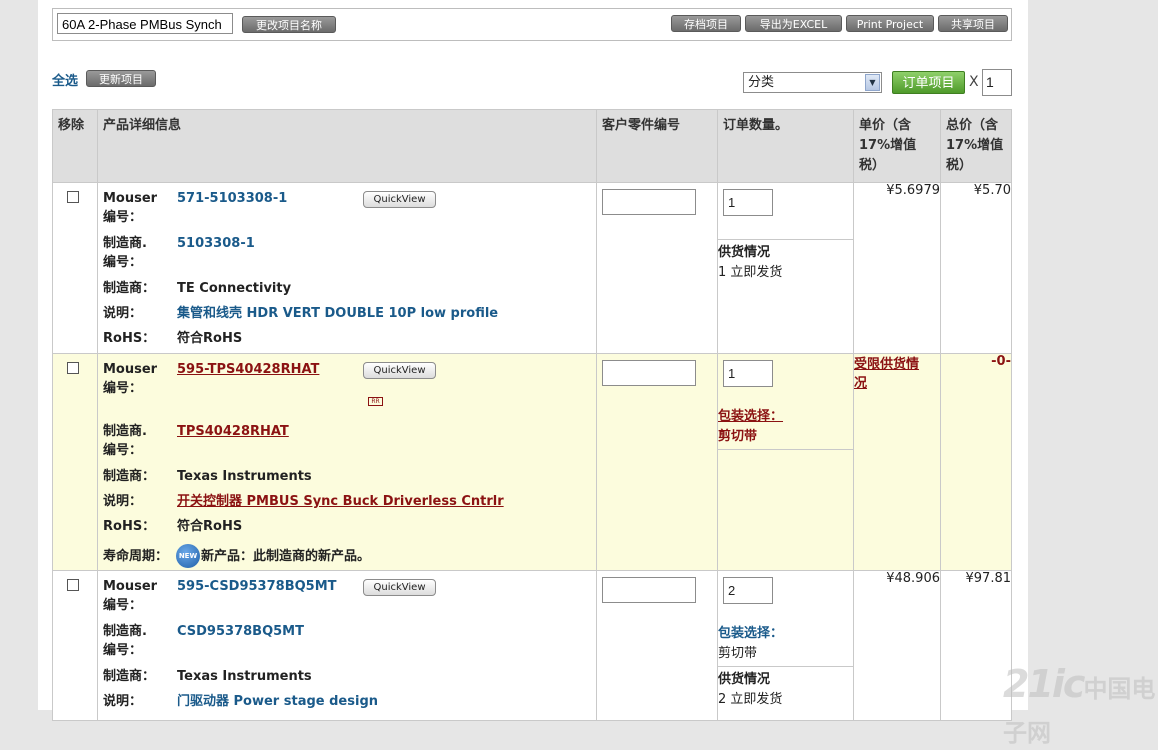  What do you see at coordinates (785, 462) in the screenshot?
I see `qty-cell: 1 包装选择： 剪切带` at bounding box center [785, 462].